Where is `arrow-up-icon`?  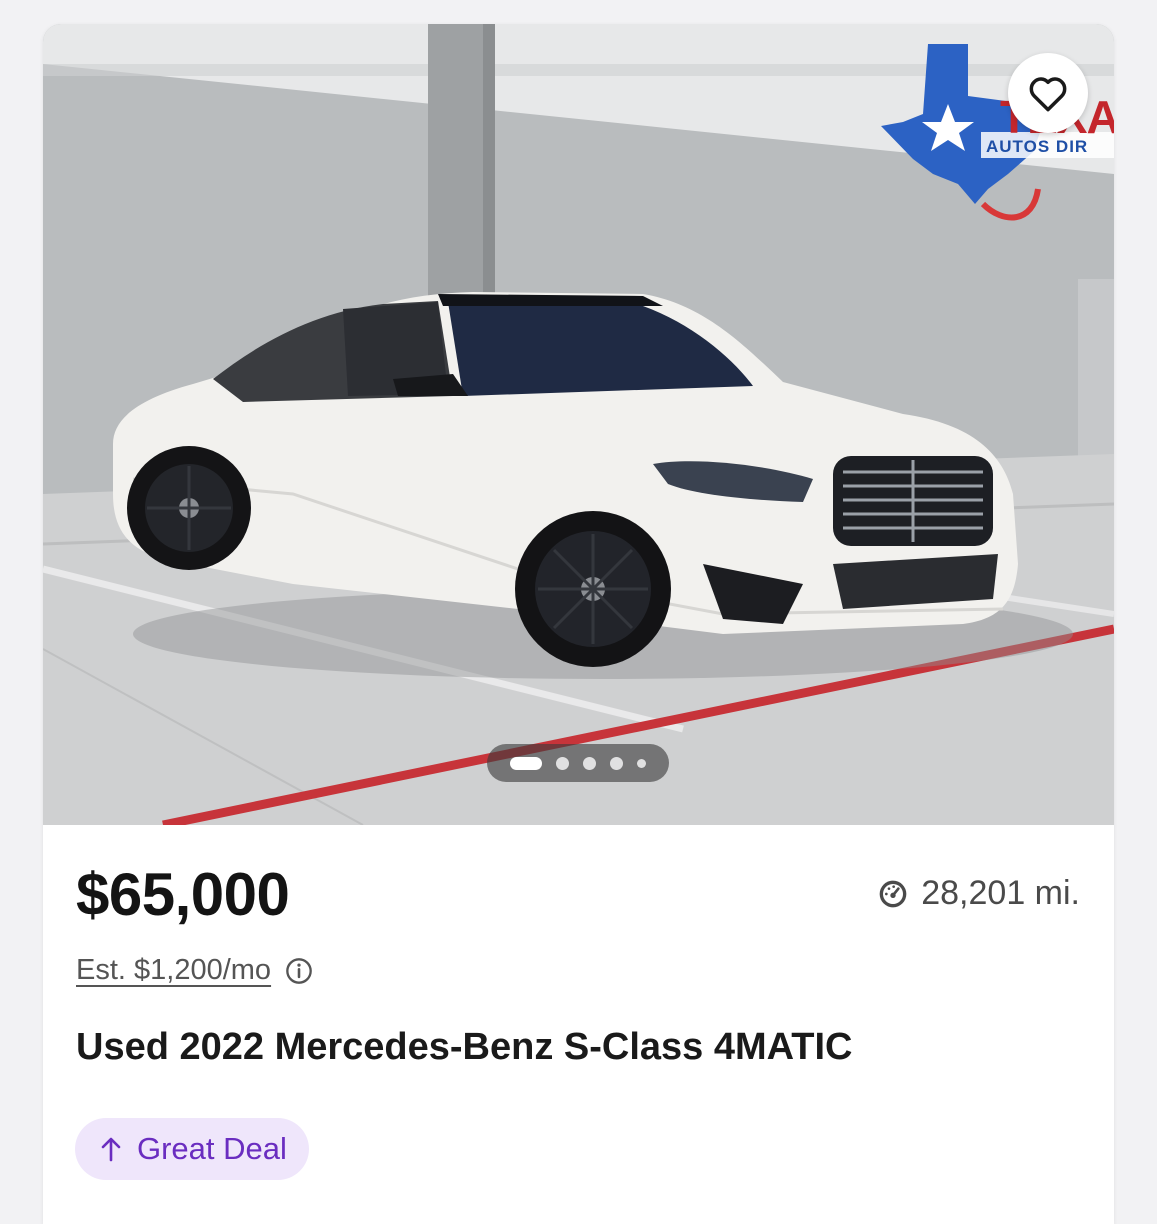
arrow-up-icon is located at coordinates (111, 1149).